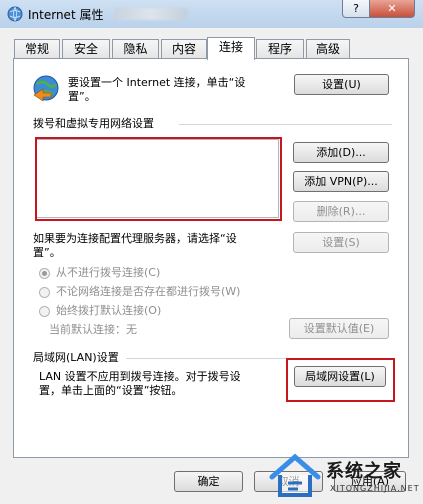 The height and width of the screenshot is (504, 423). I want to click on current-default-value: 无, so click(131, 329).